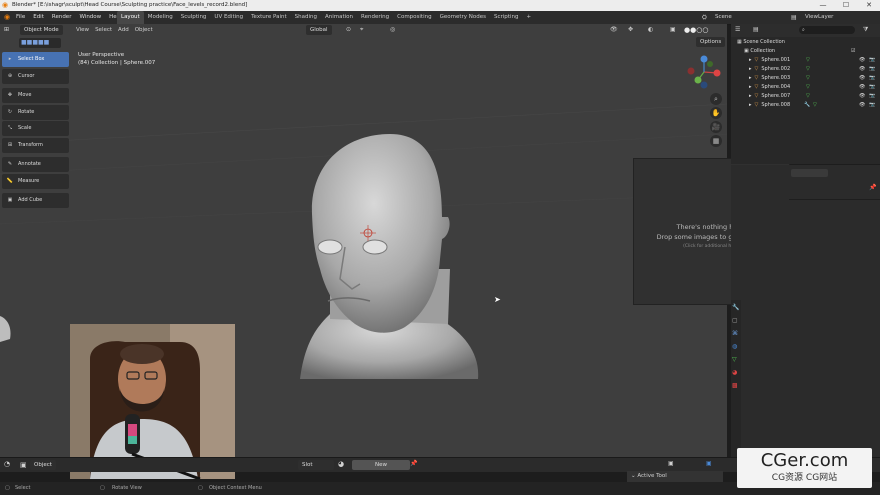  What do you see at coordinates (381, 465) in the screenshot?
I see `new-material-button: New` at bounding box center [381, 465].